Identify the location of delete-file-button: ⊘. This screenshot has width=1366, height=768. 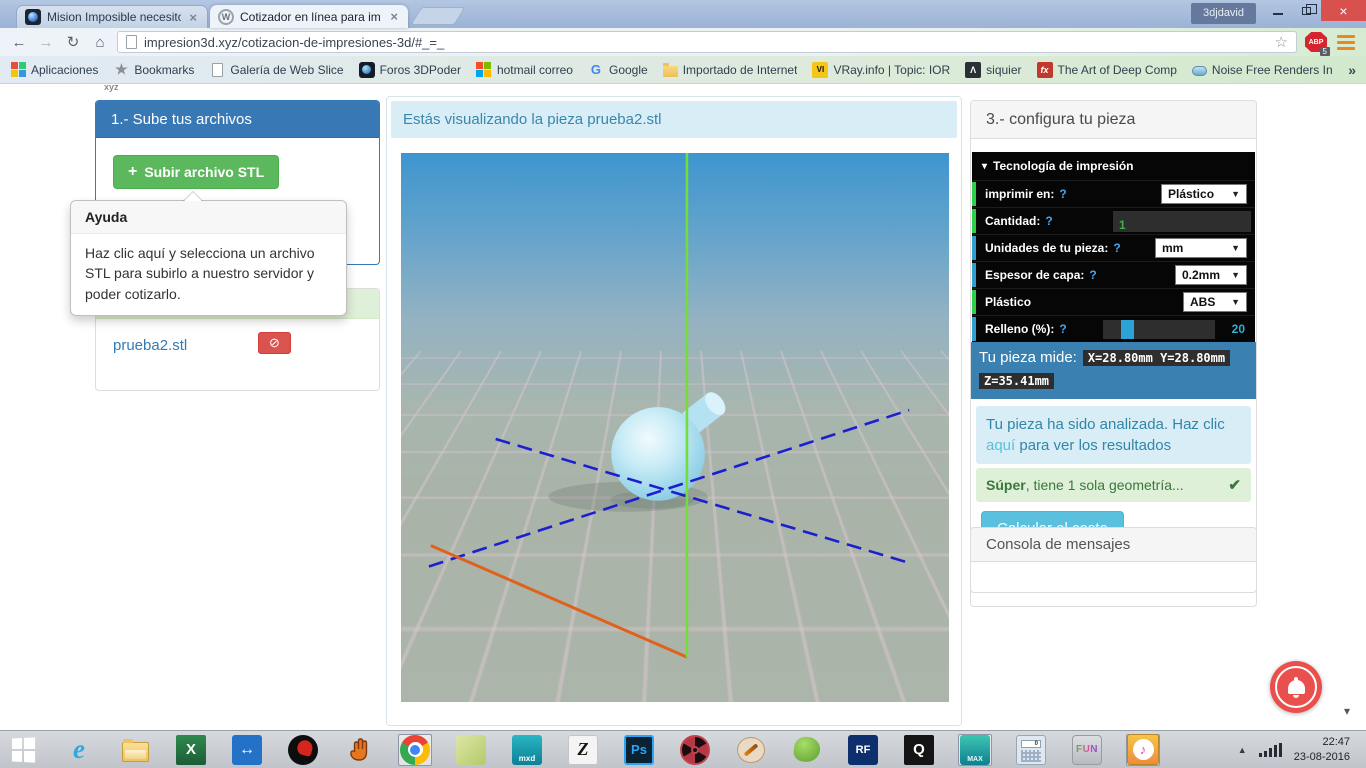
(274, 343).